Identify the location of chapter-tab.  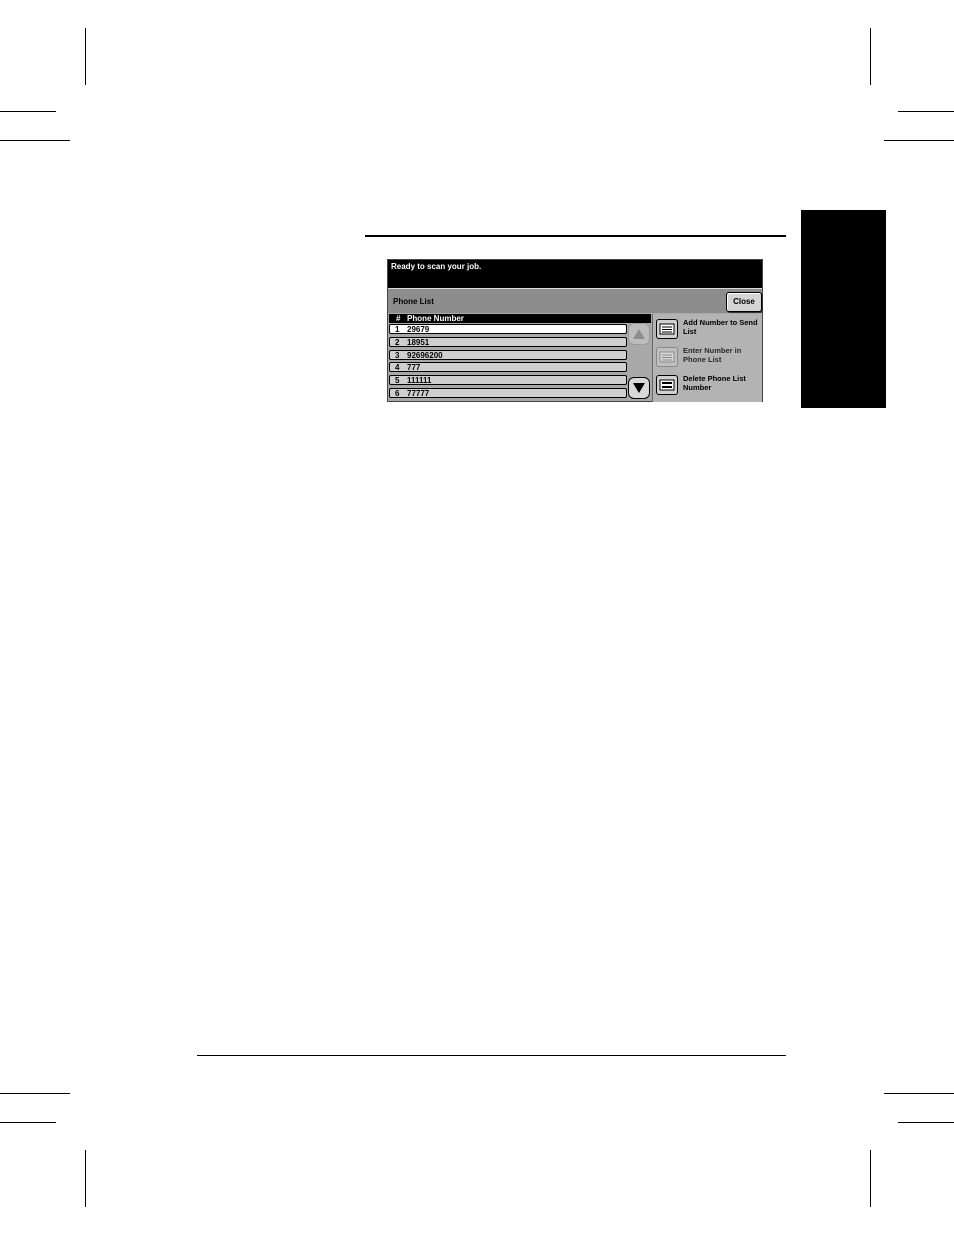
(843, 309).